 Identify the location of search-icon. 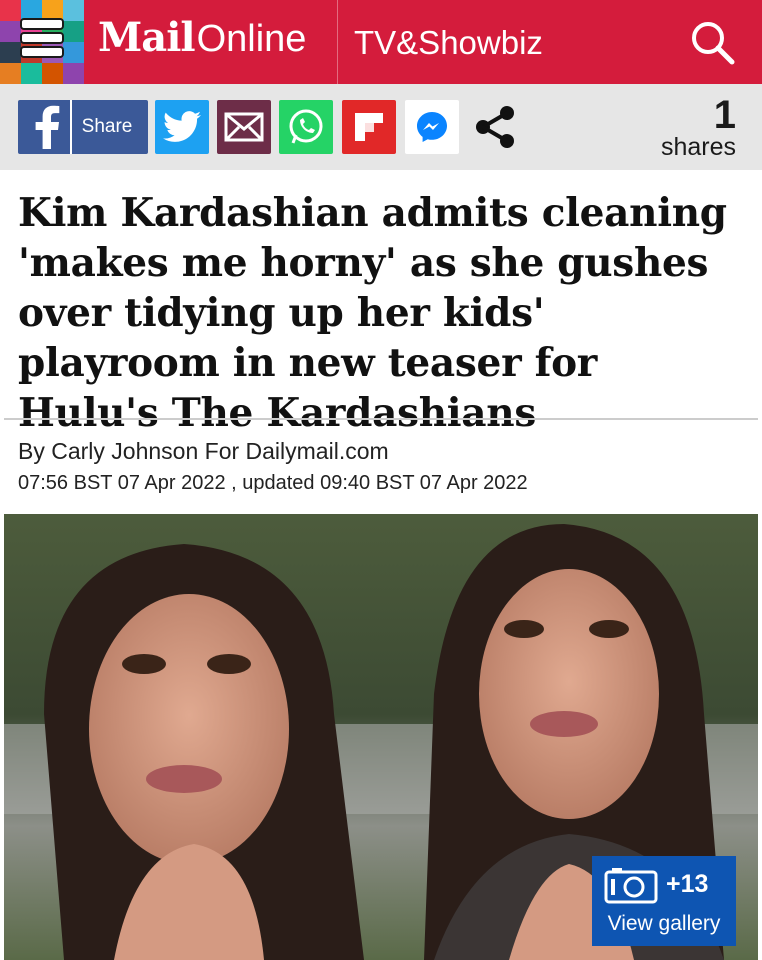
(713, 43).